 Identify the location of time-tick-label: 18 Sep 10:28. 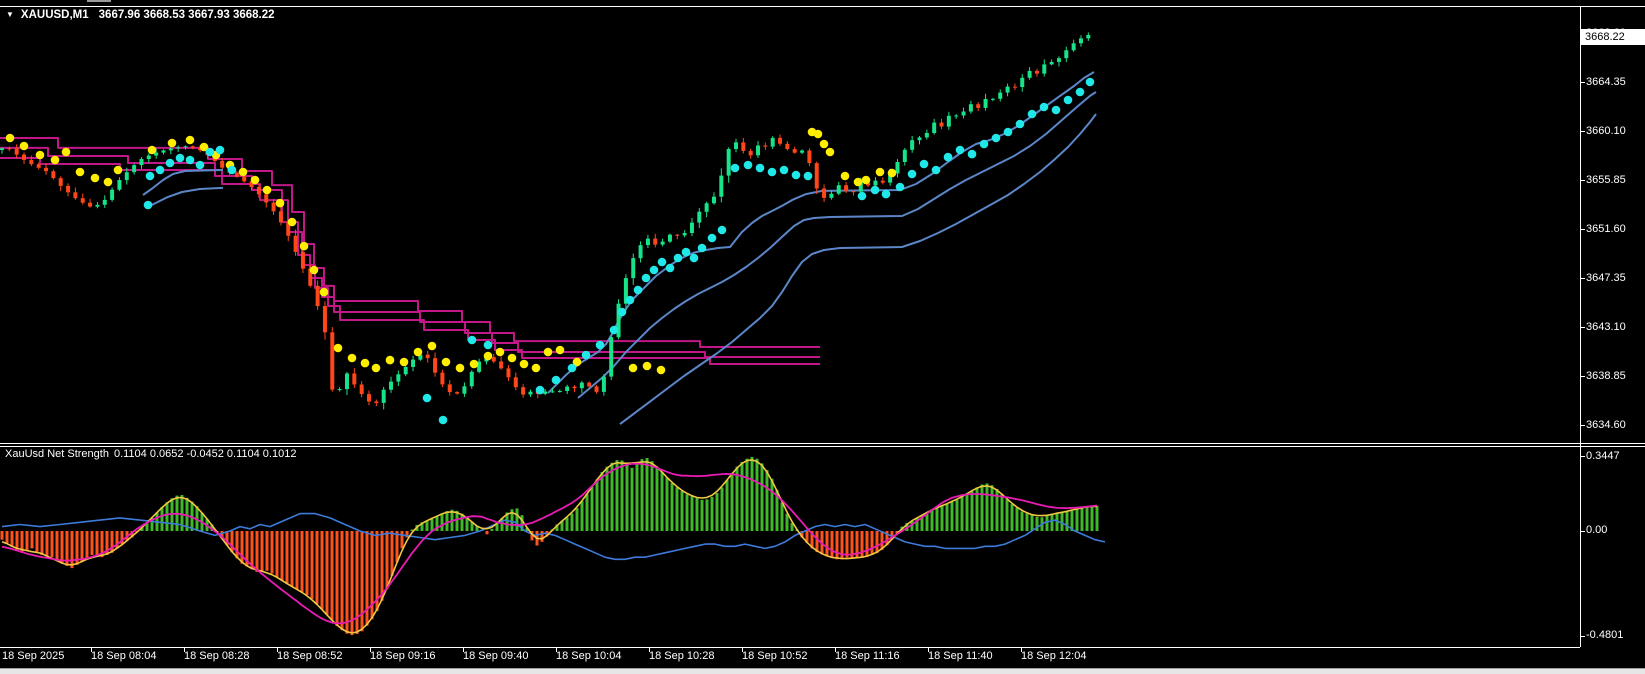
(682, 656).